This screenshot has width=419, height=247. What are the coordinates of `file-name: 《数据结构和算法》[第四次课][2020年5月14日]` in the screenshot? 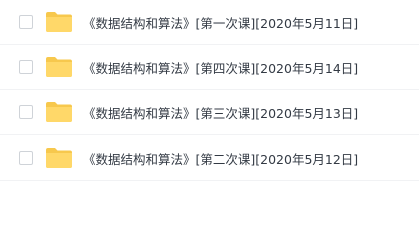 It's located at (220, 67).